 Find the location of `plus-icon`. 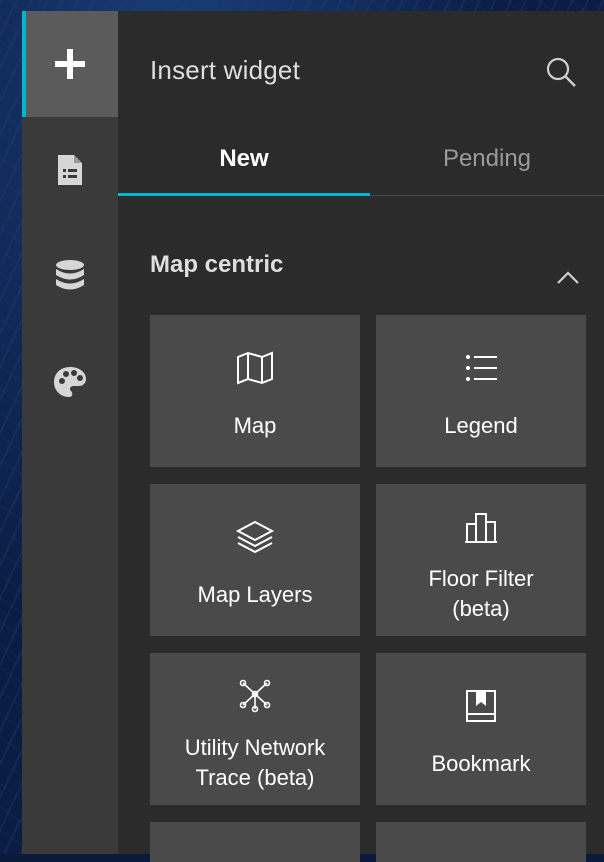

plus-icon is located at coordinates (70, 64).